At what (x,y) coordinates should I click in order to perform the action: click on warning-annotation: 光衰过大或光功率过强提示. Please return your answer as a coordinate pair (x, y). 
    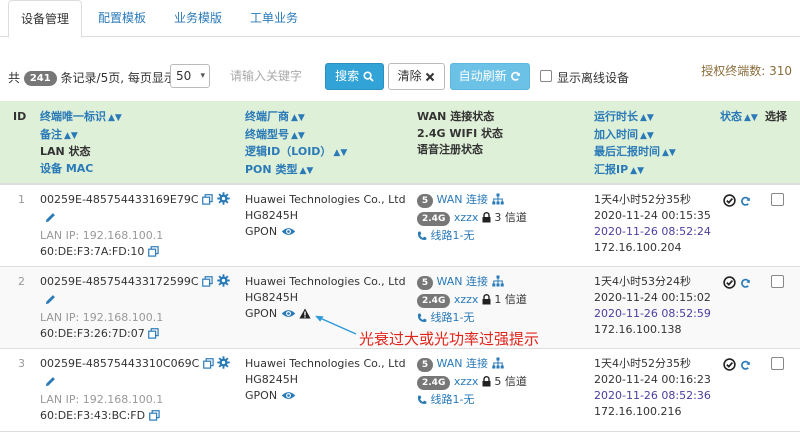
    Looking at the image, I should click on (449, 339).